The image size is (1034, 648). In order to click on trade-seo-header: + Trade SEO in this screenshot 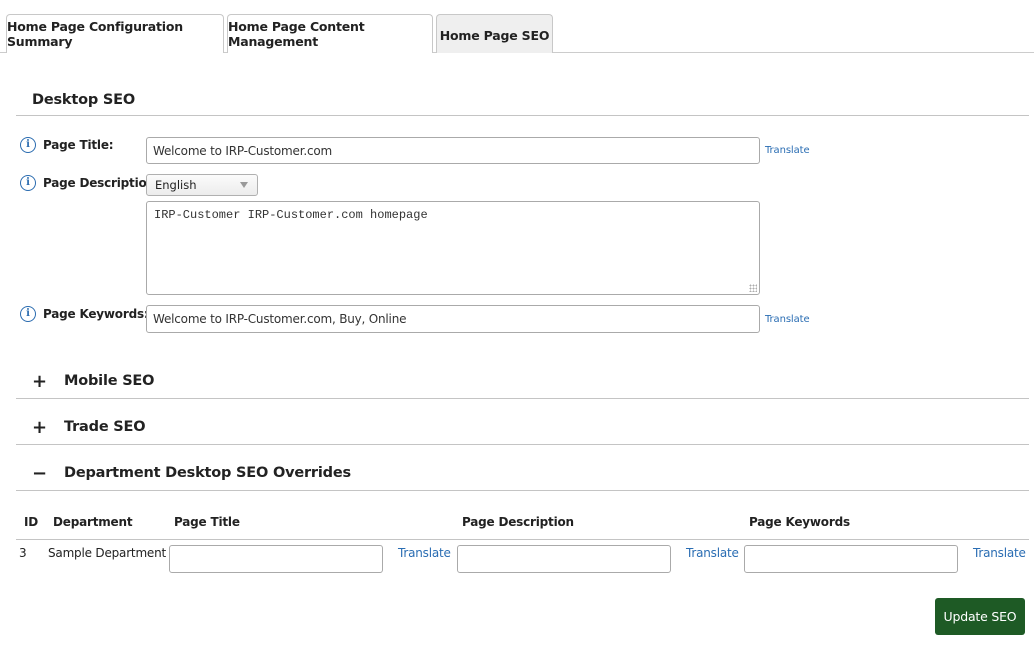, I will do `click(522, 431)`.